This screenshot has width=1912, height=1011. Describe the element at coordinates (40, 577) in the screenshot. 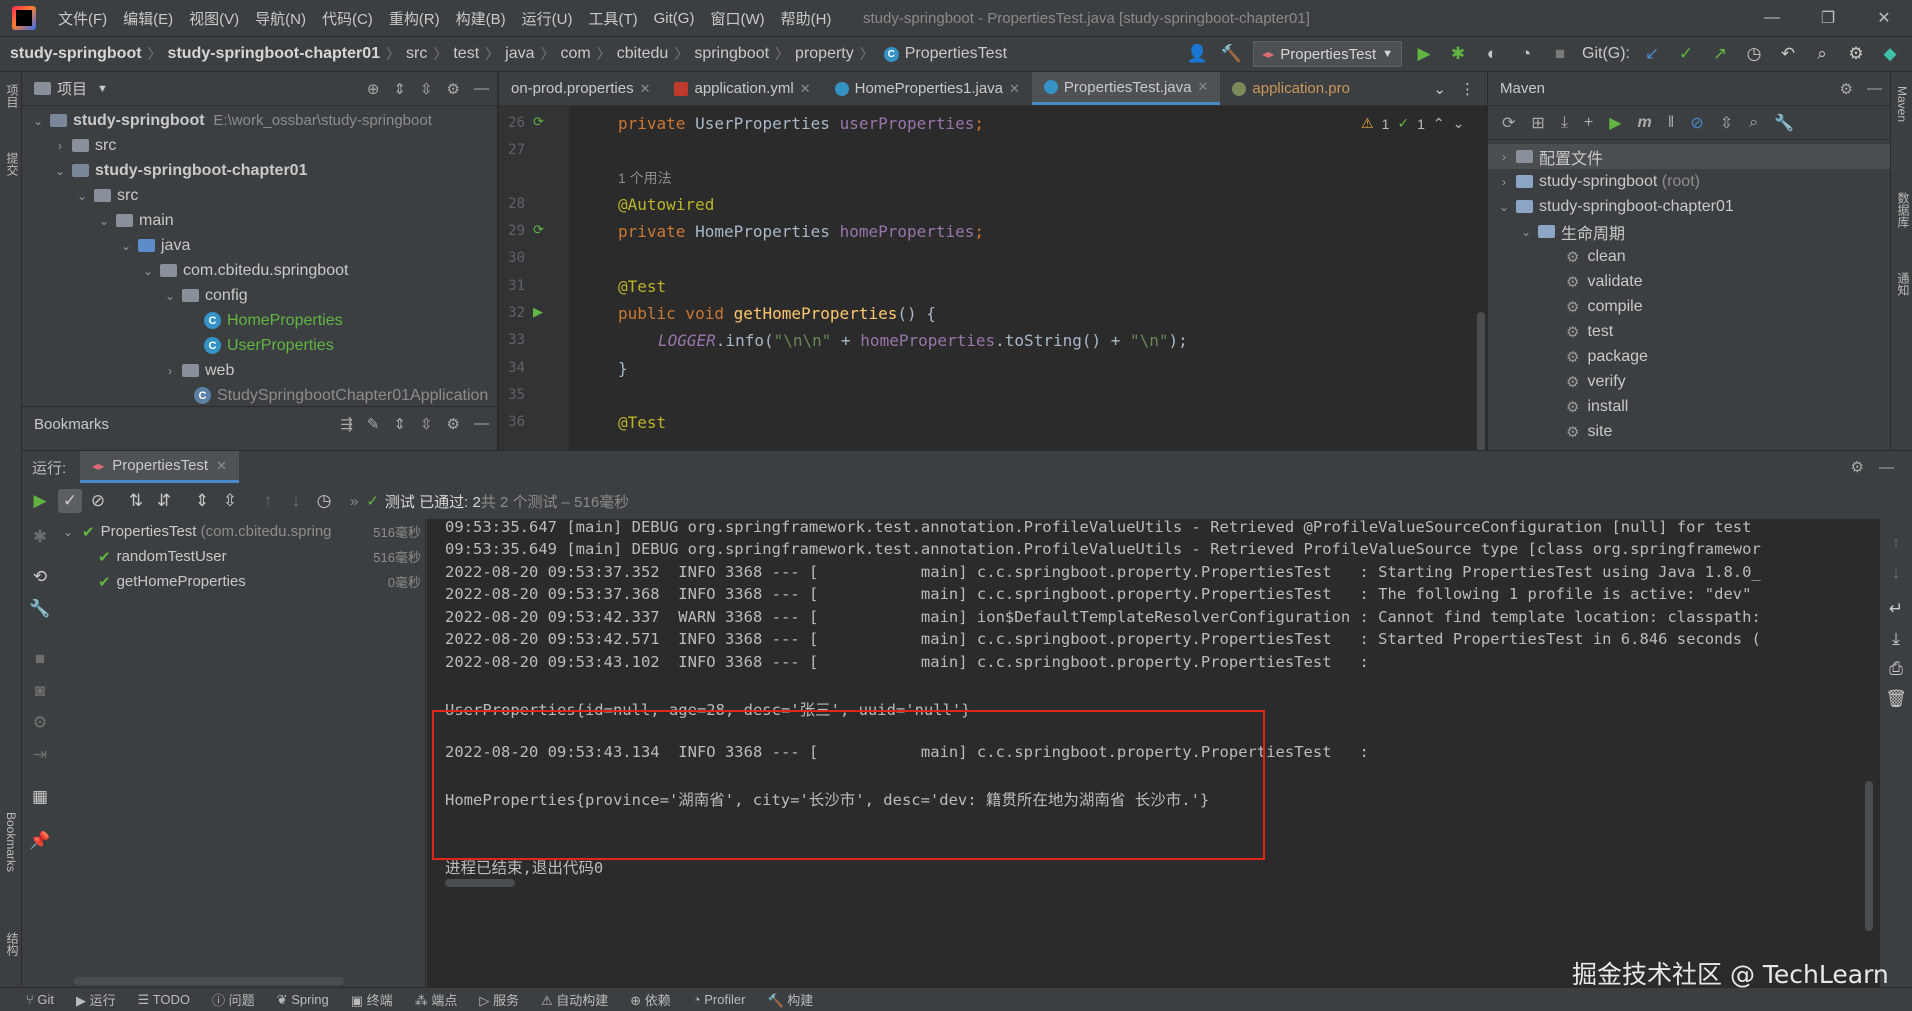

I see `restore-layout-icon: ⟲` at that location.